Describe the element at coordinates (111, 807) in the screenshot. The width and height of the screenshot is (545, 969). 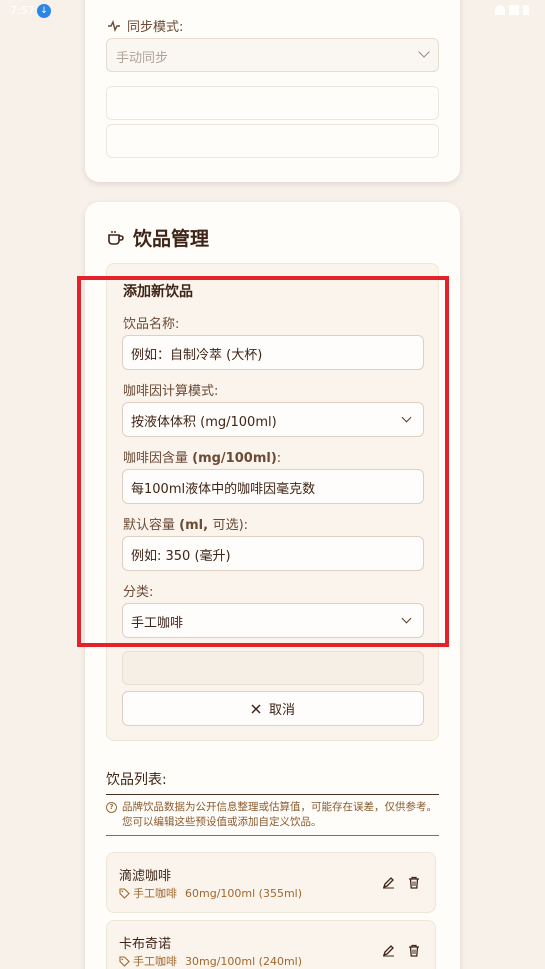
I see `help-circle-icon: ?` at that location.